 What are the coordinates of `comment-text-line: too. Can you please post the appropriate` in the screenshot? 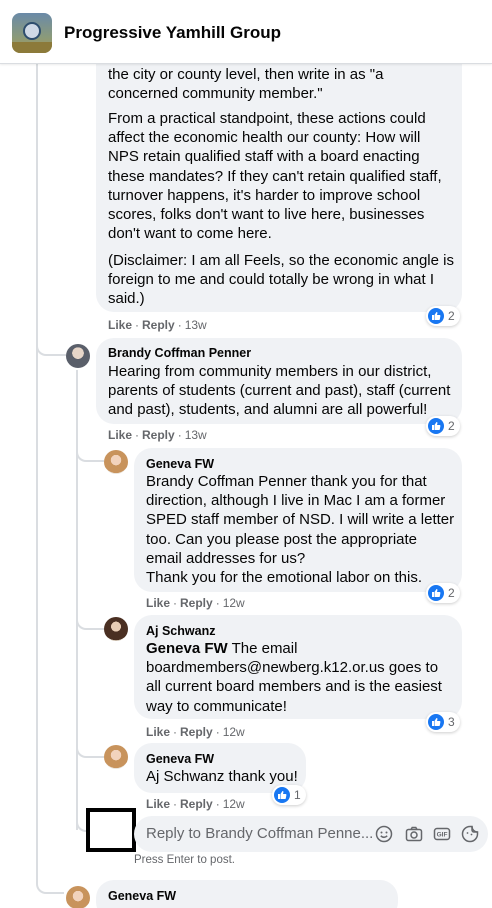 It's located at (282, 539).